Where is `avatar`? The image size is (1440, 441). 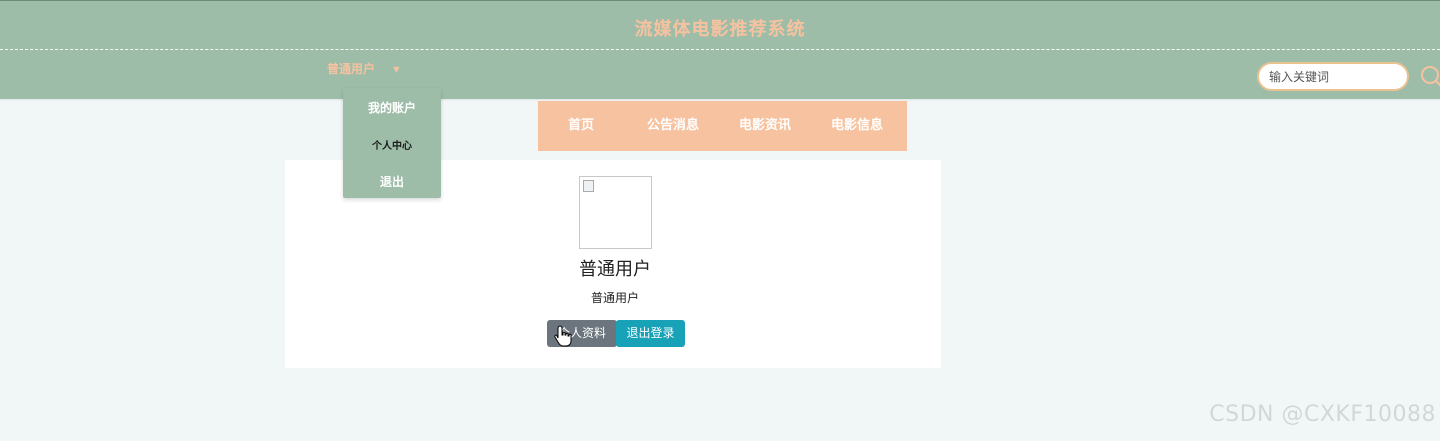 avatar is located at coordinates (615, 212).